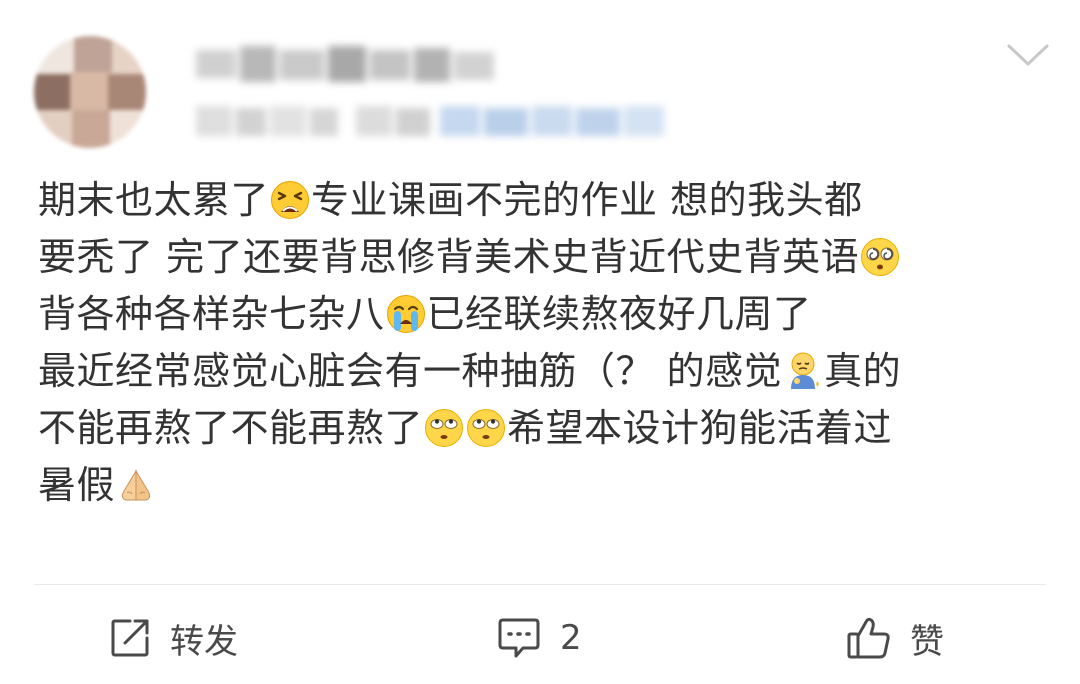 The image size is (1080, 684). What do you see at coordinates (1028, 55) in the screenshot?
I see `chevron-down-icon` at bounding box center [1028, 55].